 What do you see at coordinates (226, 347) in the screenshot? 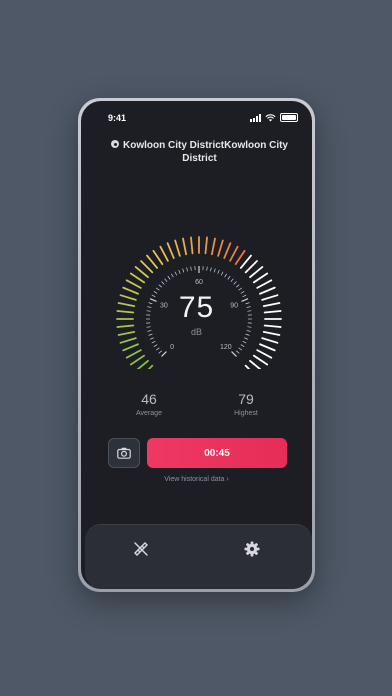
I see `gauge-tick-label: 120` at bounding box center [226, 347].